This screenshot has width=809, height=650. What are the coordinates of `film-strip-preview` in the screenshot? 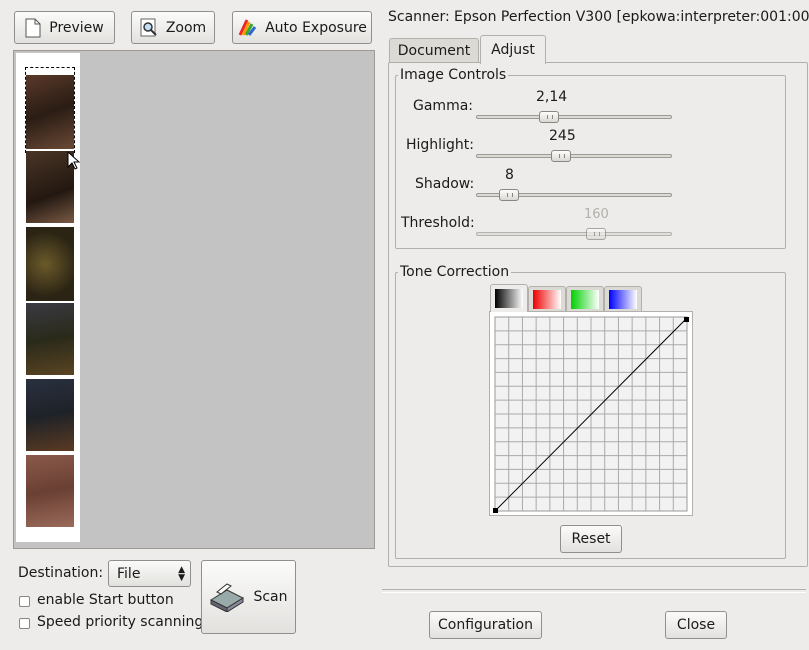 It's located at (48, 297).